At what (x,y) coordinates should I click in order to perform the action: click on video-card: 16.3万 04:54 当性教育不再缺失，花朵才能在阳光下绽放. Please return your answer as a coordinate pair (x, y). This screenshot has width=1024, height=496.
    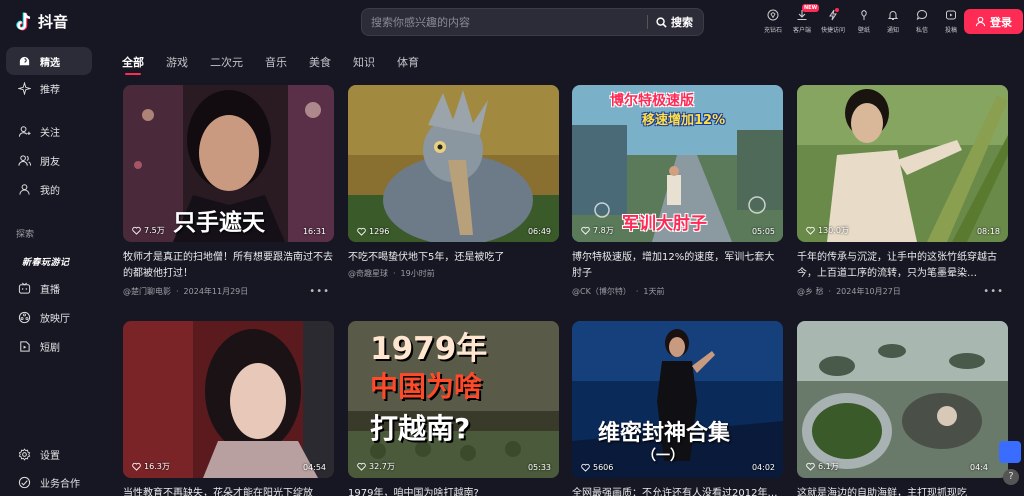
    Looking at the image, I should click on (228, 408).